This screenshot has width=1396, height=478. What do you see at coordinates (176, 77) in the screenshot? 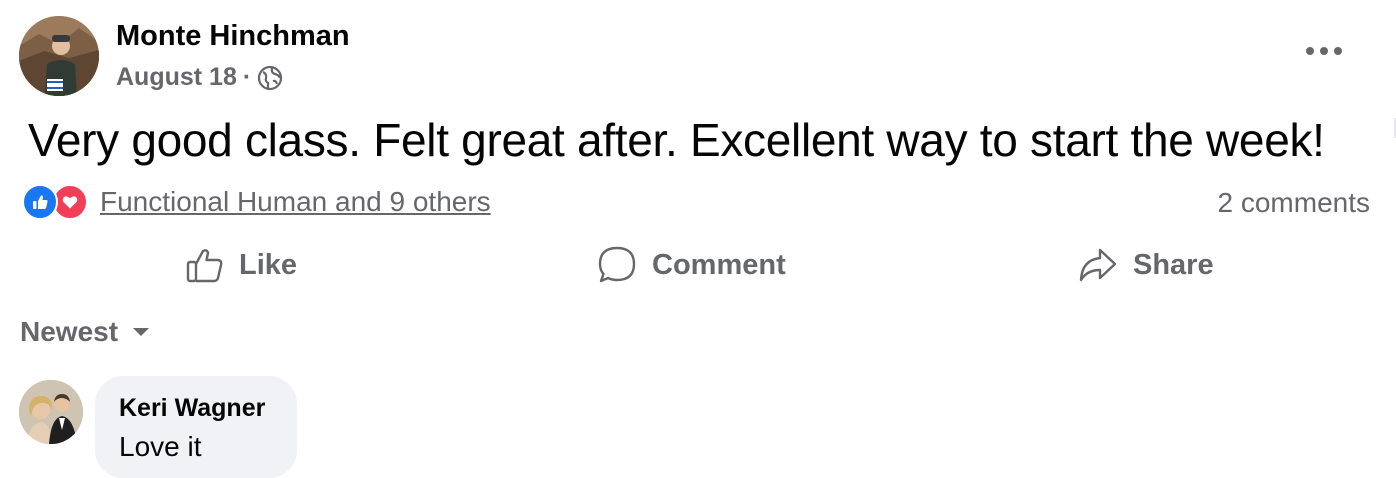
I see `post-date: August 18` at bounding box center [176, 77].